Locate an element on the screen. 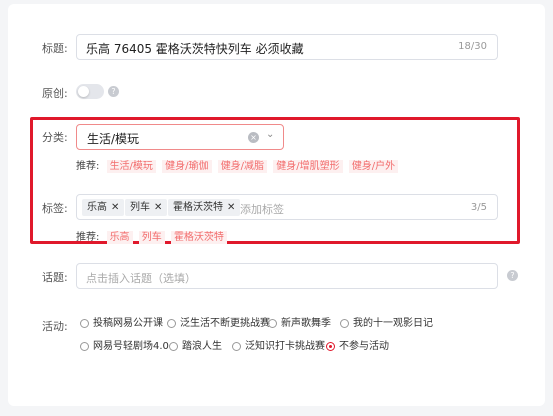 The height and width of the screenshot is (416, 553). tag-chip-label: 列车 is located at coordinates (140, 207).